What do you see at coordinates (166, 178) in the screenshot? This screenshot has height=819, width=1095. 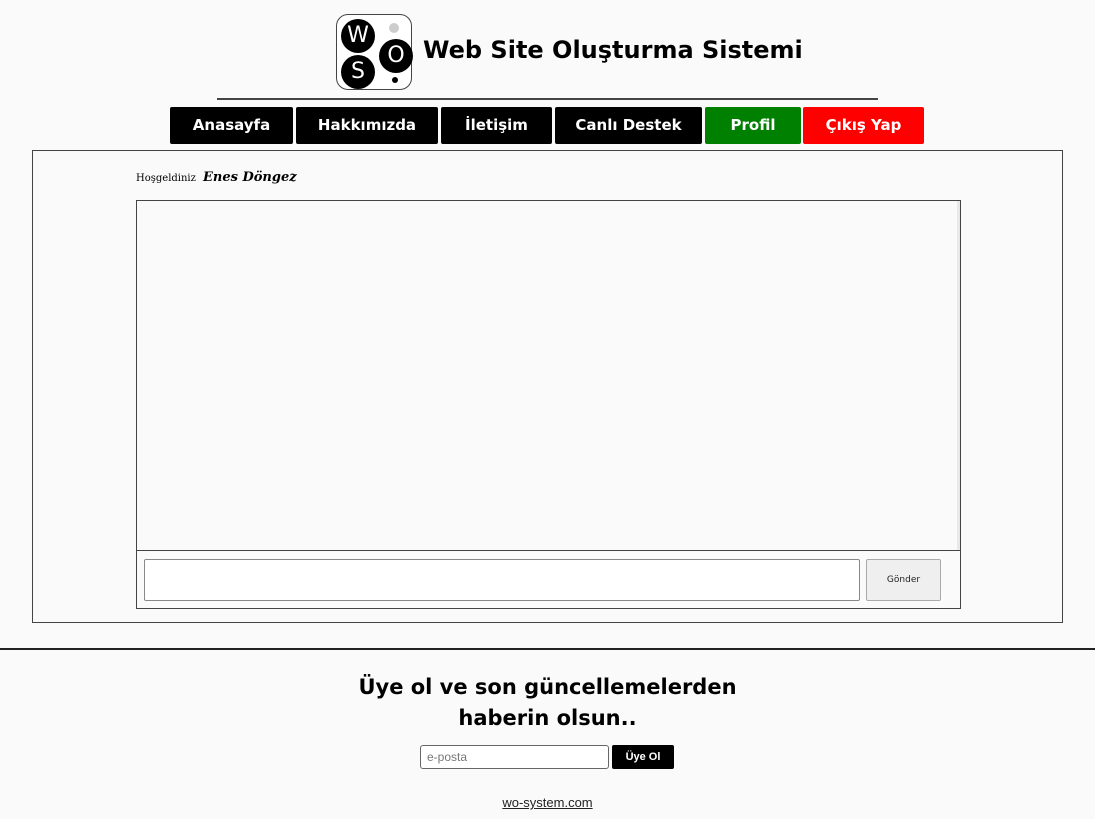 I see `welcome-prefix: Hoşgeldiniz` at bounding box center [166, 178].